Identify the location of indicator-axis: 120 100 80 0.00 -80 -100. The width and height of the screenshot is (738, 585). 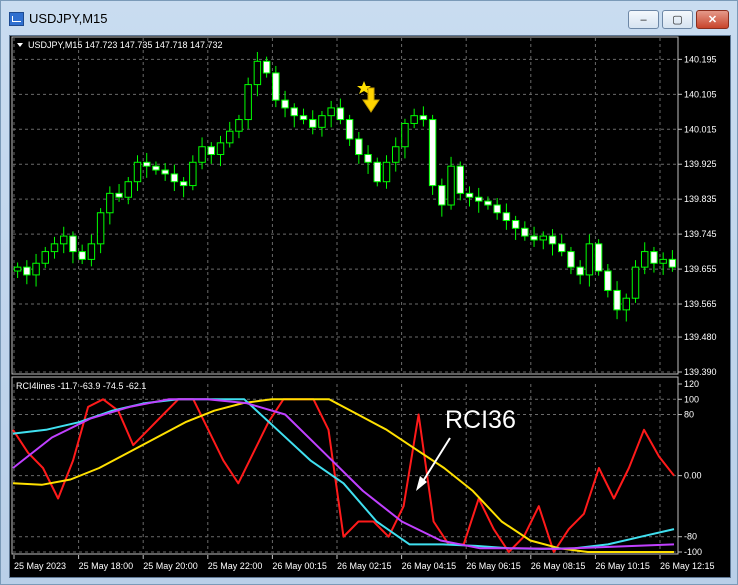
(690, 468).